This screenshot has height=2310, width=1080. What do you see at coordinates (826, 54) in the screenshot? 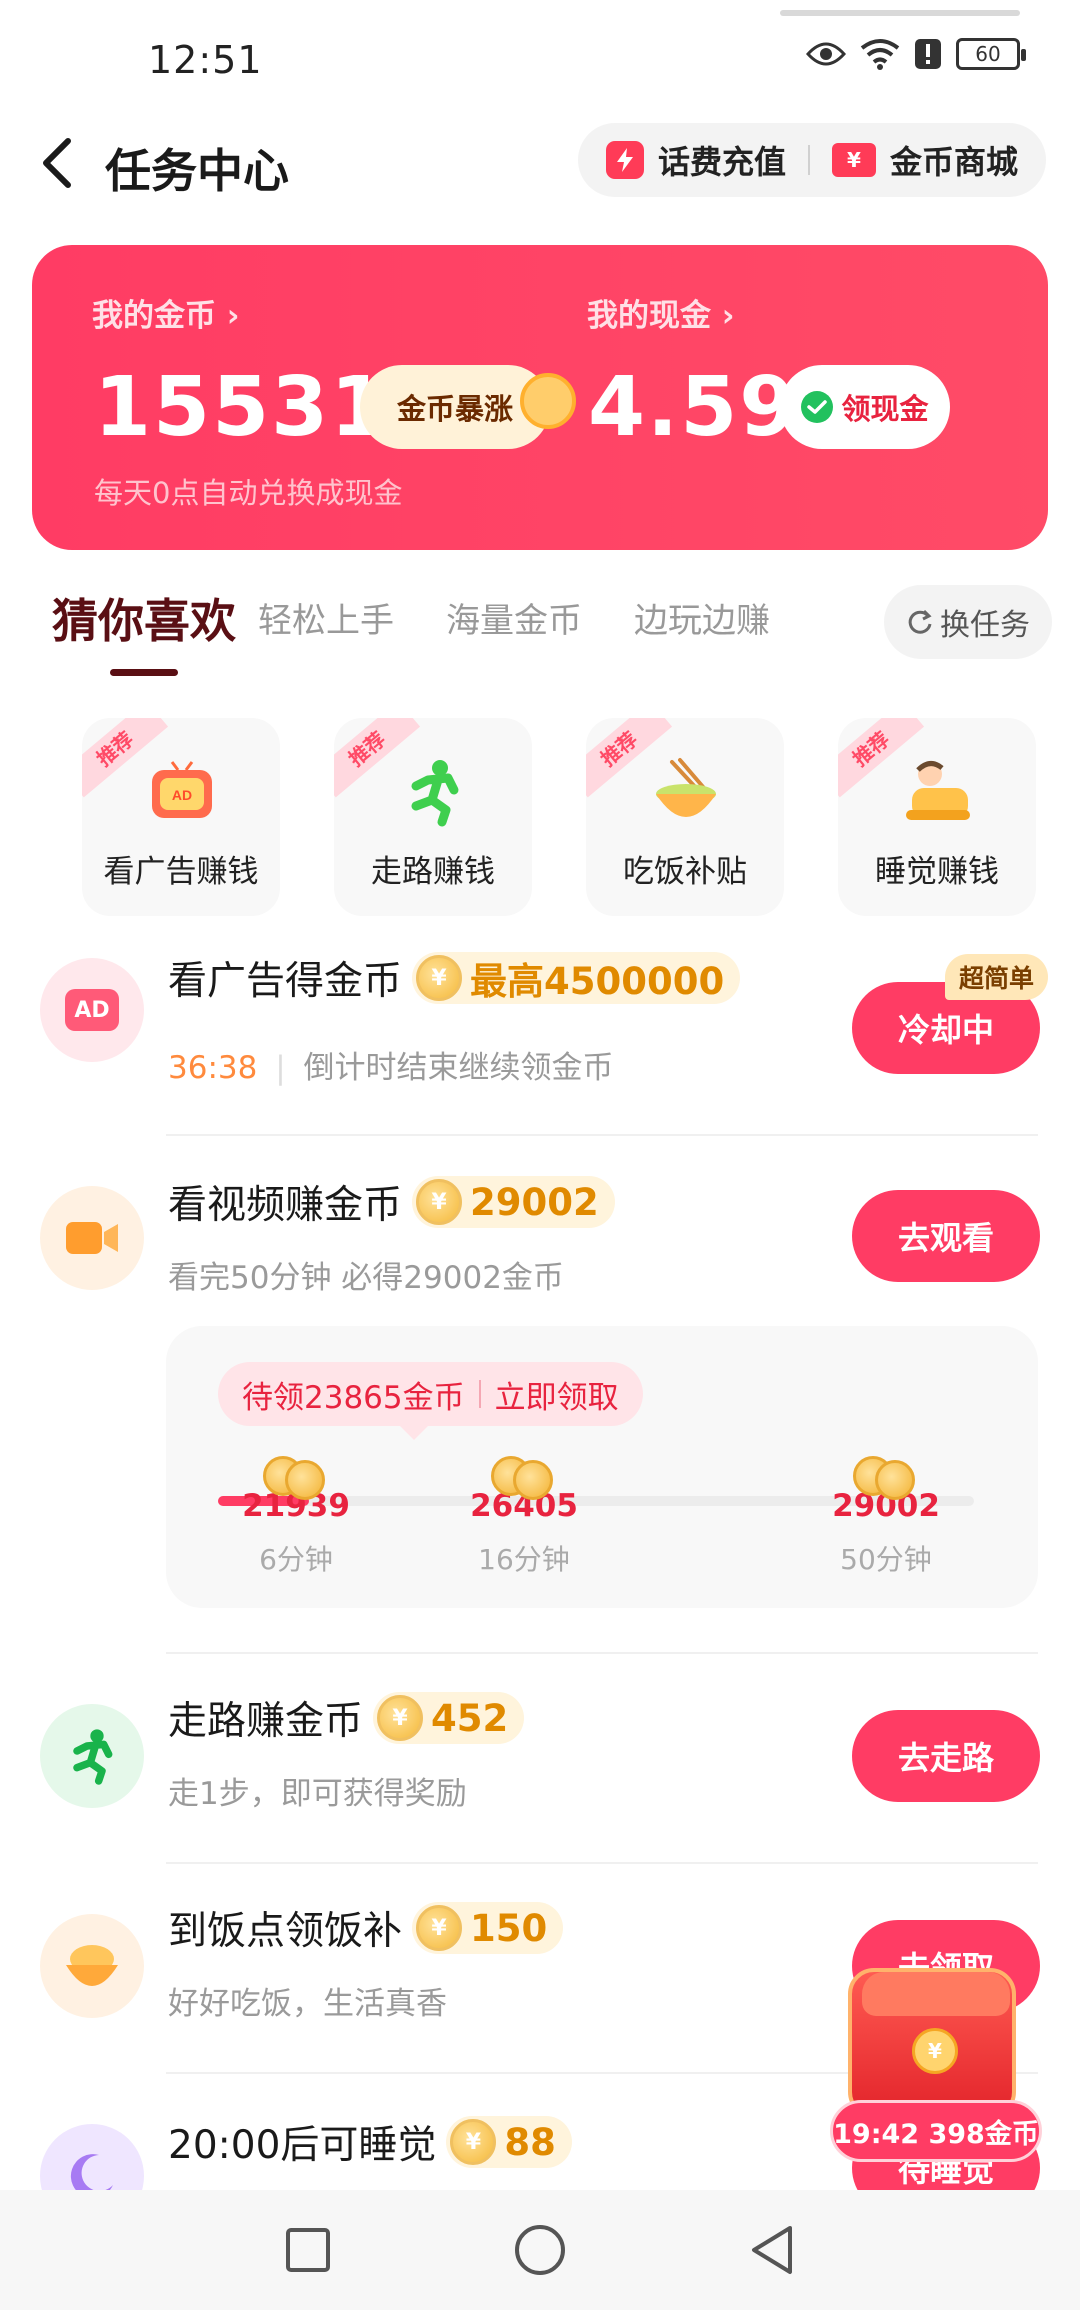
I see `eye-icon` at bounding box center [826, 54].